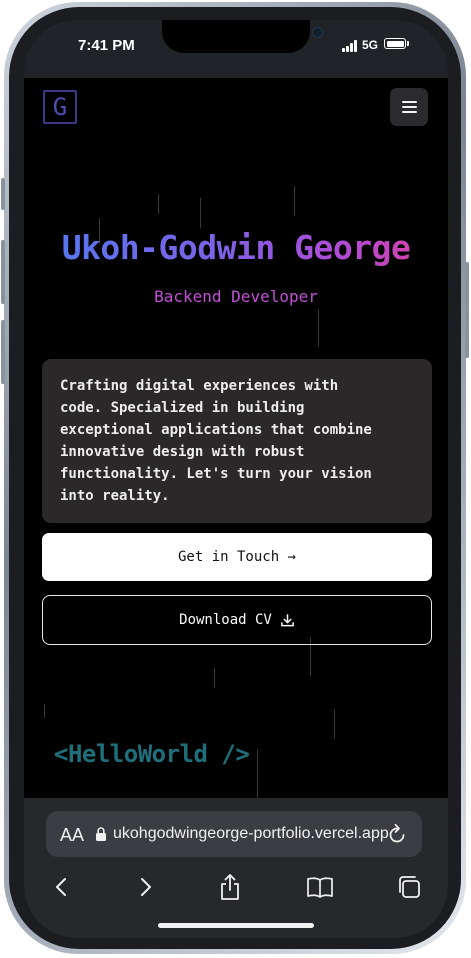 The height and width of the screenshot is (958, 471). I want to click on menu-button, so click(409, 107).